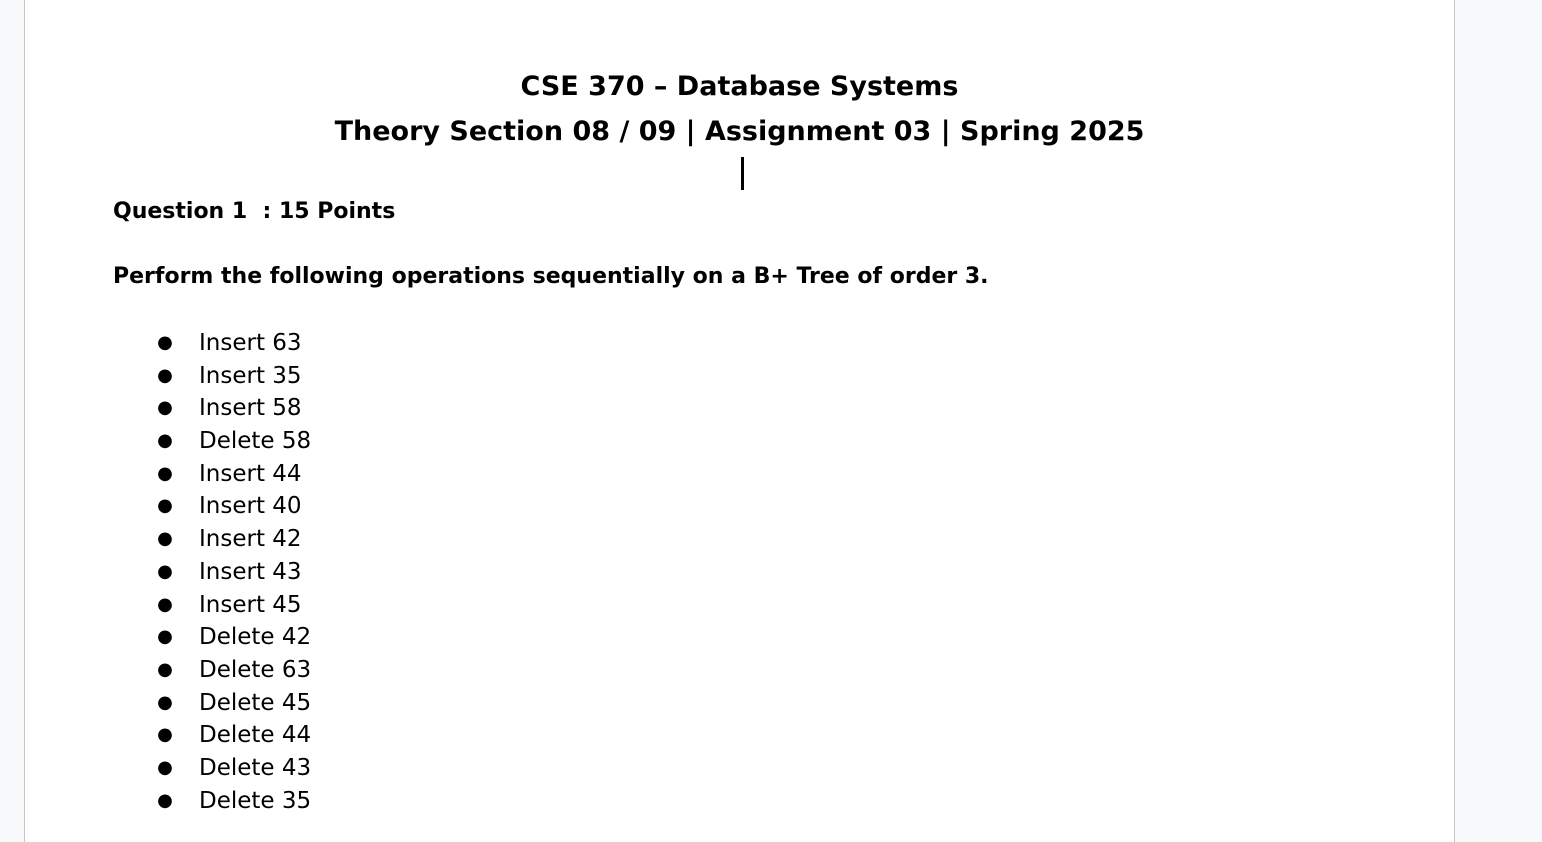  I want to click on operation-text: Insert 42, so click(250, 539).